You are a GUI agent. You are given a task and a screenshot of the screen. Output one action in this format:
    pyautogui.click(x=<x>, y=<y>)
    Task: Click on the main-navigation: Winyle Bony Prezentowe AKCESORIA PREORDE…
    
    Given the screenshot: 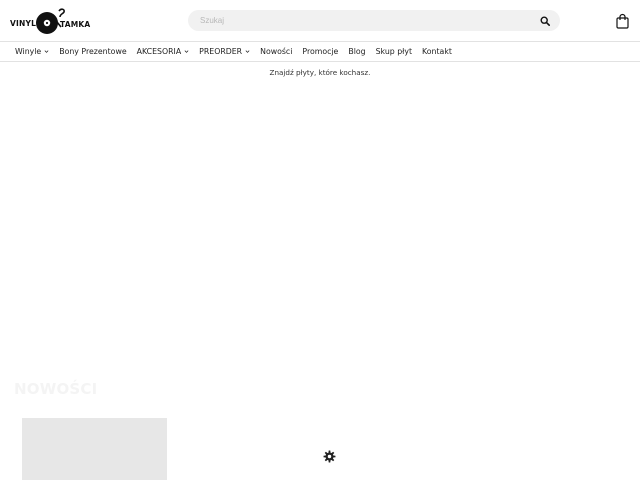 What is the action you would take?
    pyautogui.click(x=320, y=52)
    